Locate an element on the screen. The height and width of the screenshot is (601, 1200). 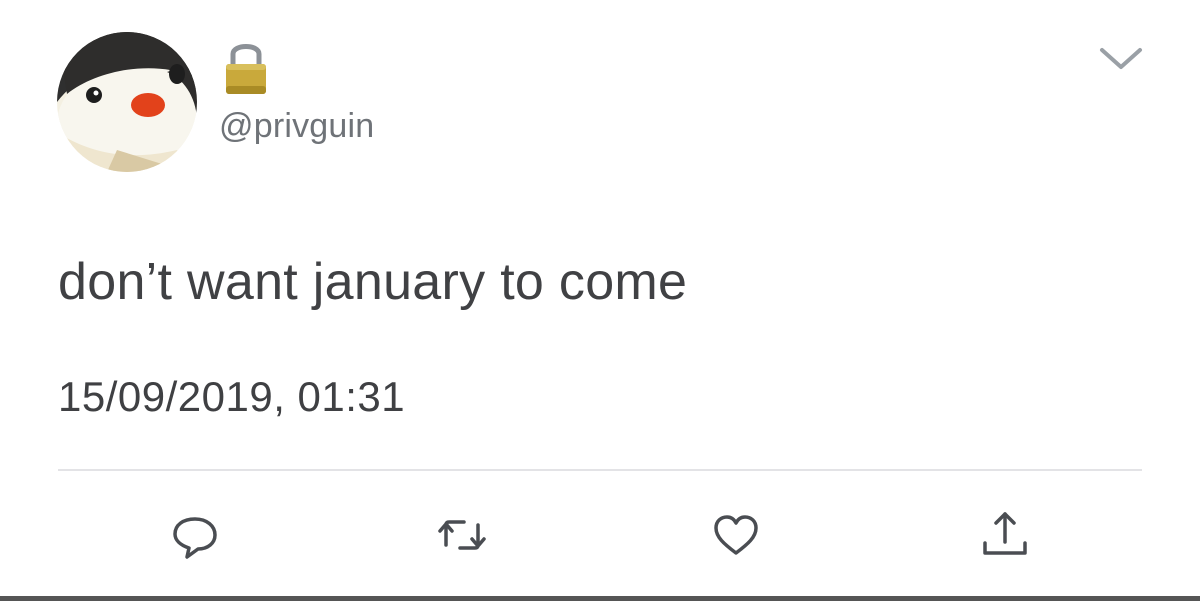
penguin-avatar is located at coordinates (127, 102).